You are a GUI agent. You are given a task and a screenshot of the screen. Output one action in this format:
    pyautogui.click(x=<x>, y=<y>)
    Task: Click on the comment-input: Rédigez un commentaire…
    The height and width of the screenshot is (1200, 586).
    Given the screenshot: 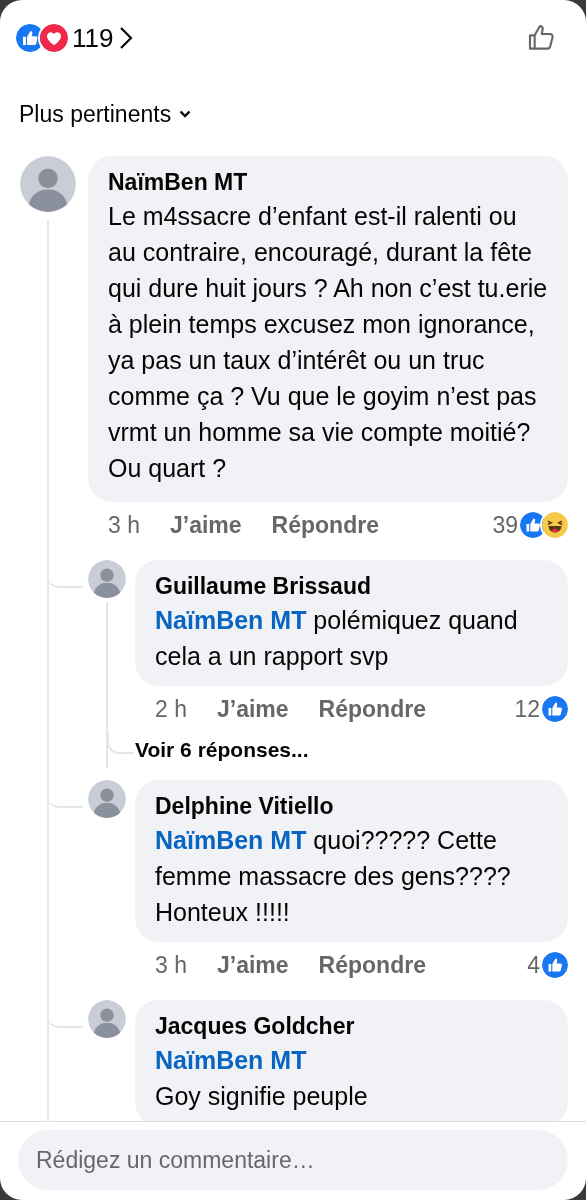 What is the action you would take?
    pyautogui.click(x=293, y=1160)
    